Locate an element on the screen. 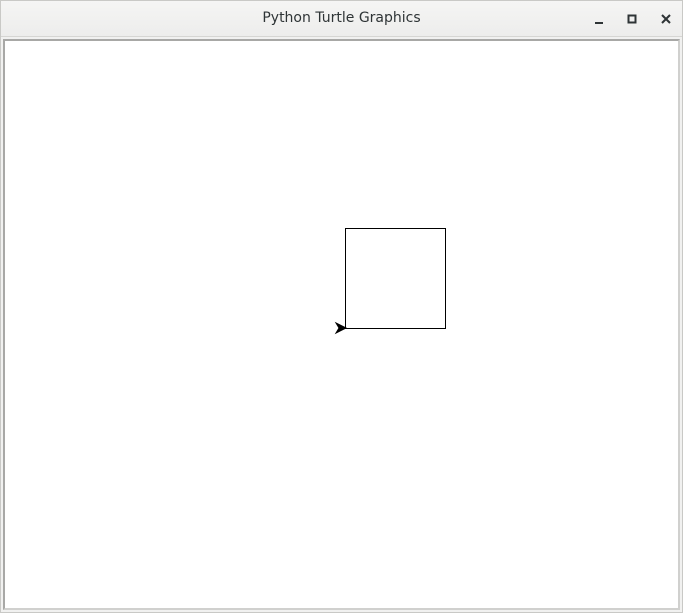  title-bar: Python Turtle Graphics is located at coordinates (341, 19).